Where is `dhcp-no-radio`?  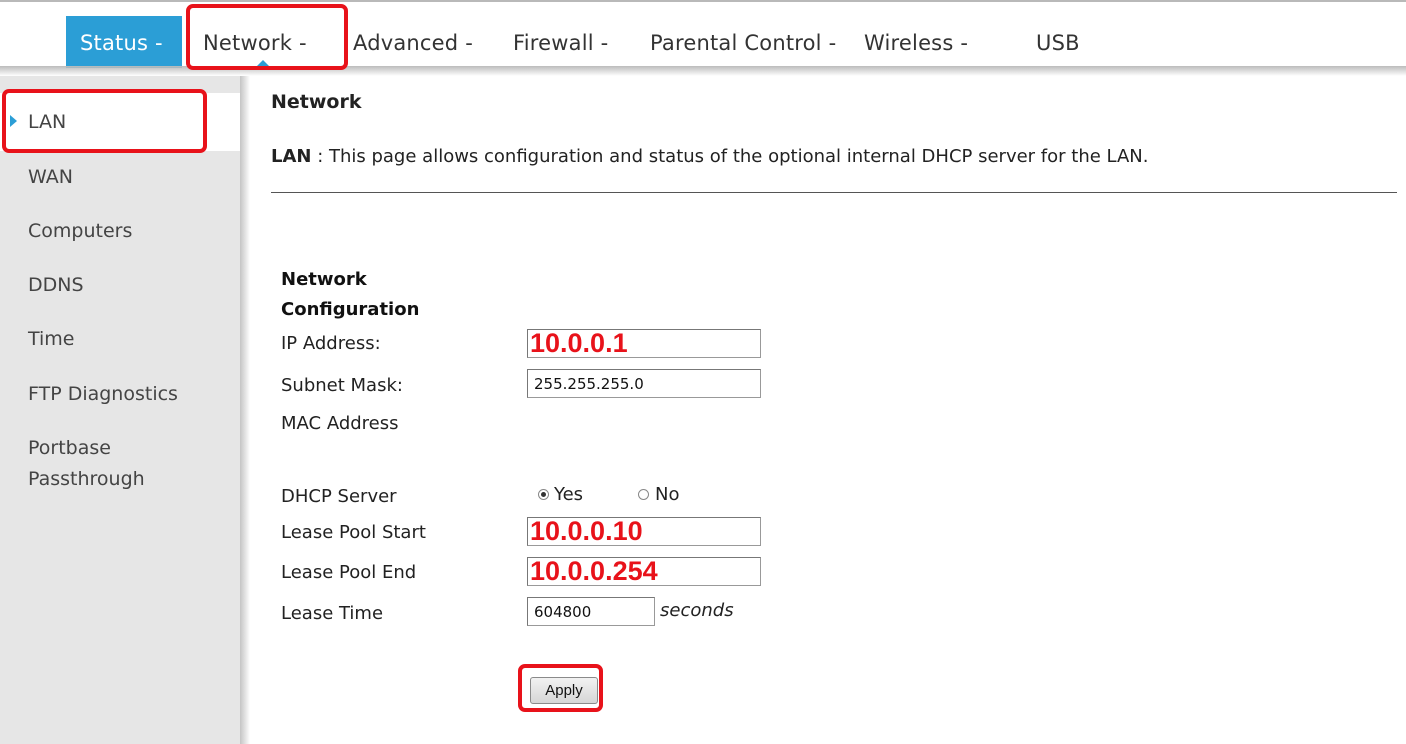
dhcp-no-radio is located at coordinates (643, 494).